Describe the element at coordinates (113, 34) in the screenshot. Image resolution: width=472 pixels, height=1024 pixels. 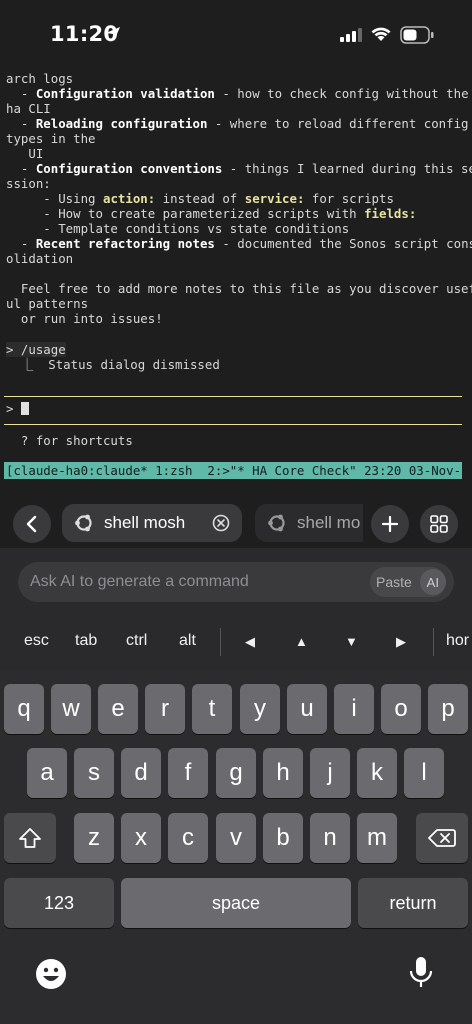
I see `location-arrow-icon` at that location.